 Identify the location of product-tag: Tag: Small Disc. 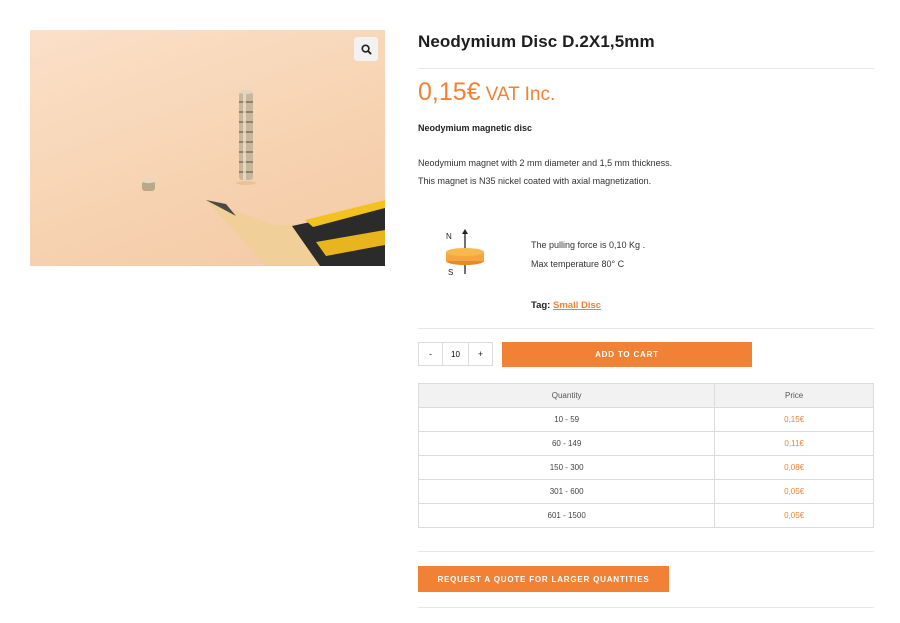
(566, 305).